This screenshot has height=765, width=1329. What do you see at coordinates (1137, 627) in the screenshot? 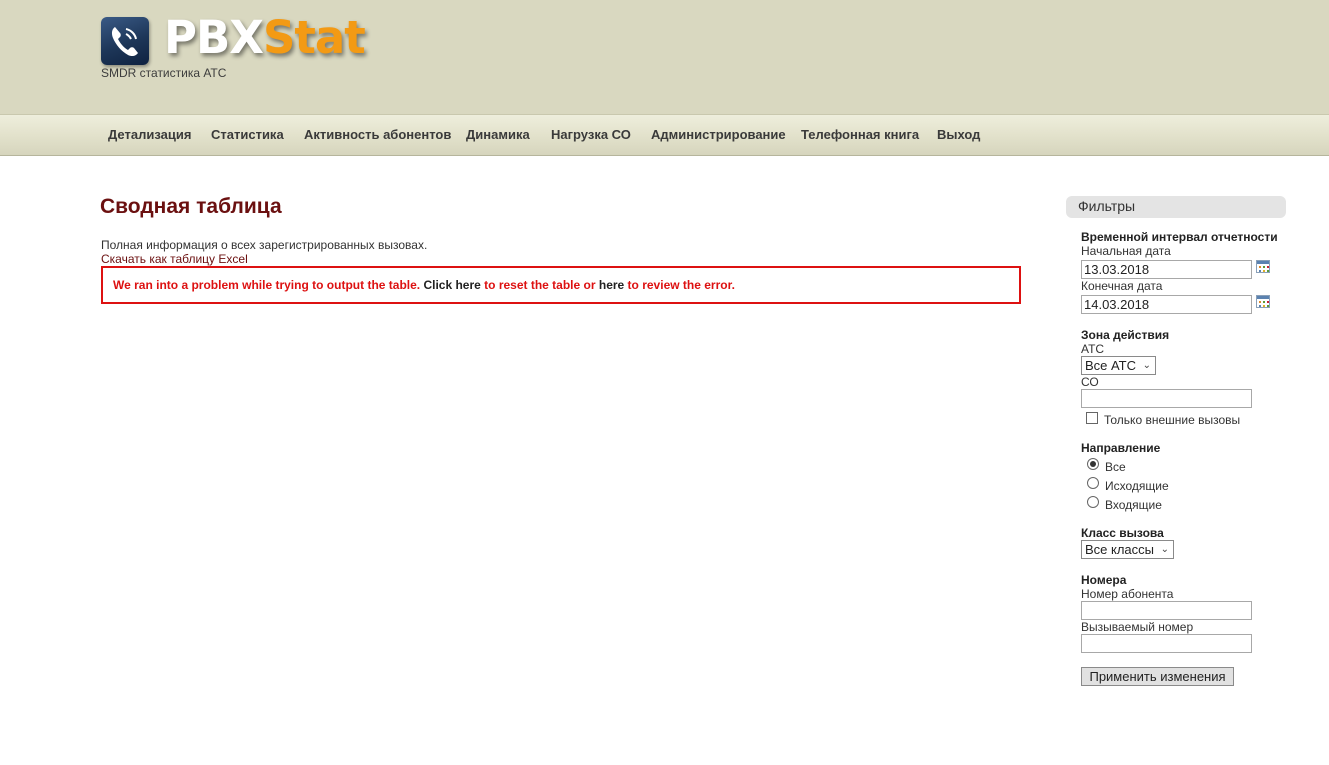
I see `called-number-label: Вызываемый номер` at bounding box center [1137, 627].